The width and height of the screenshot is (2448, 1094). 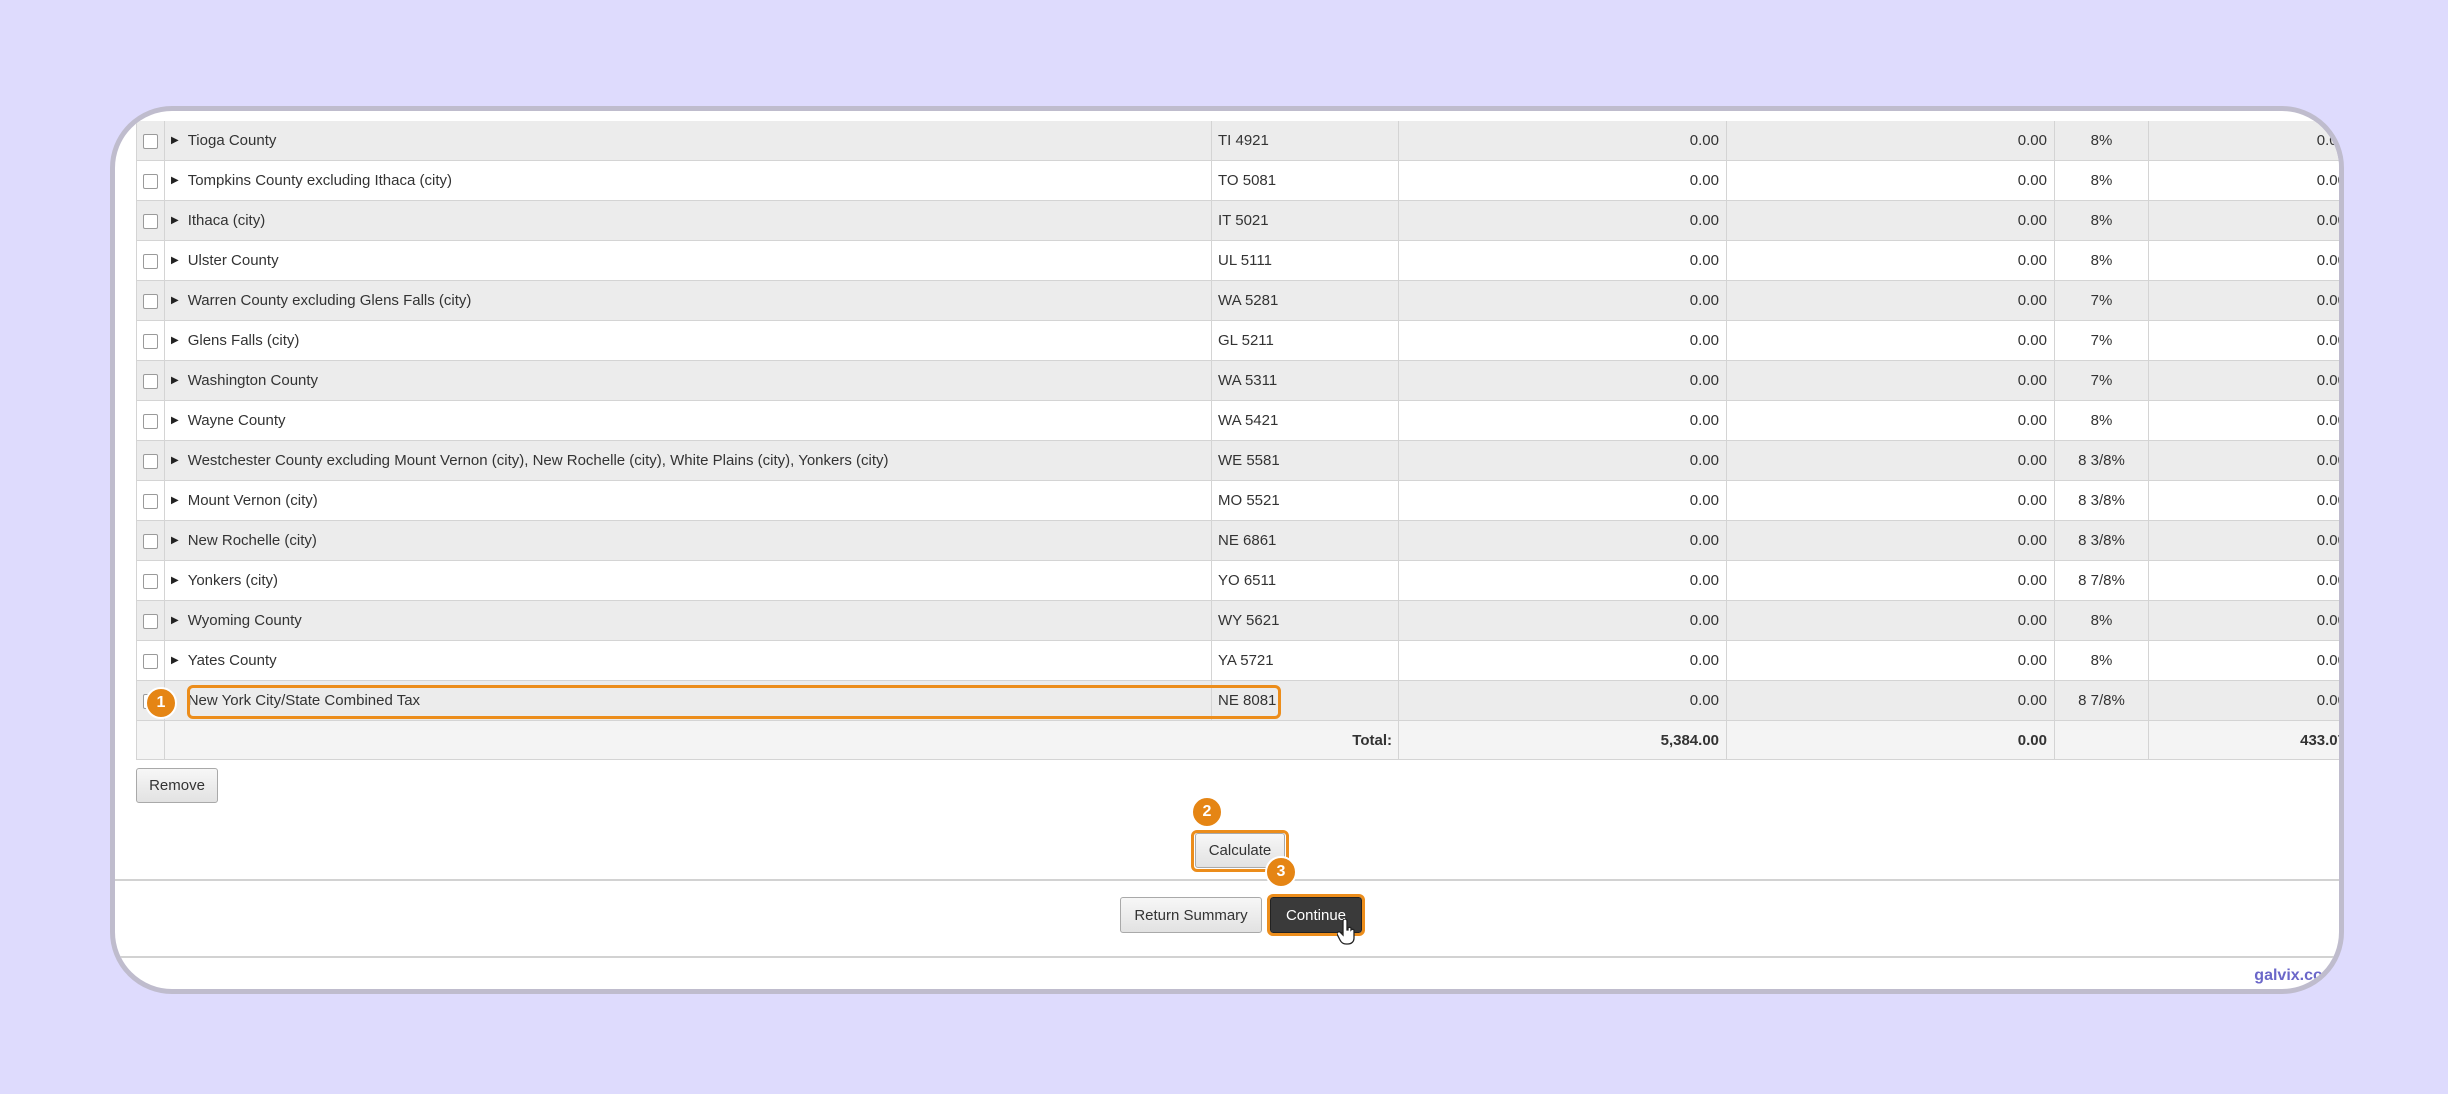 I want to click on return-summary-button: Return Summary, so click(x=1191, y=915).